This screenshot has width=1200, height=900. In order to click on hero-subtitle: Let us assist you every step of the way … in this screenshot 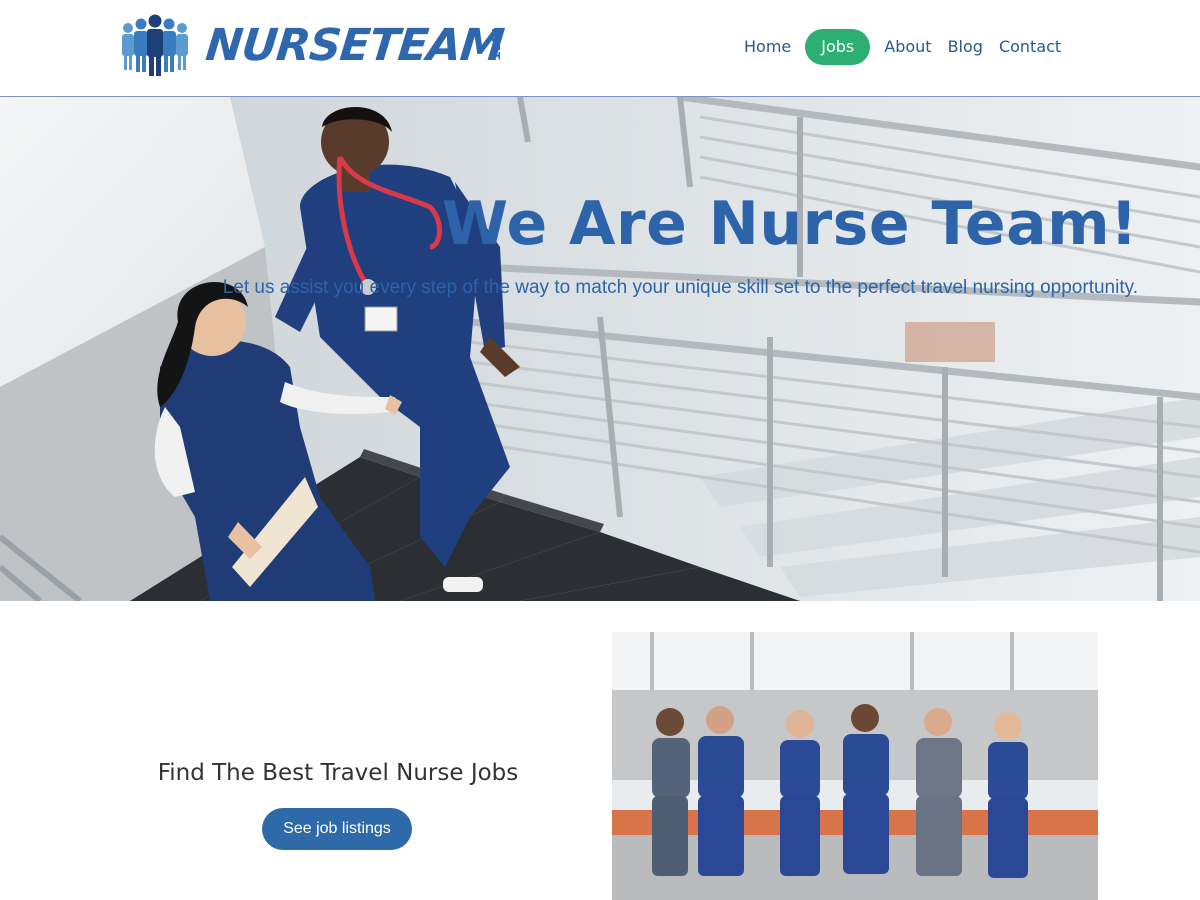, I will do `click(680, 287)`.